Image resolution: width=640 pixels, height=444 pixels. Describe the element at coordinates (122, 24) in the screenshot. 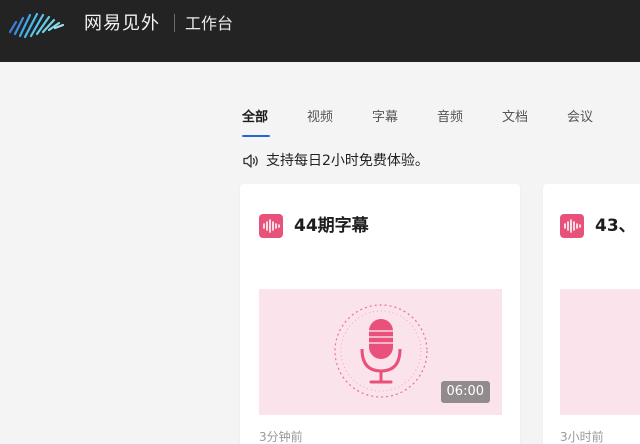

I see `brand-name: 网易见外` at that location.